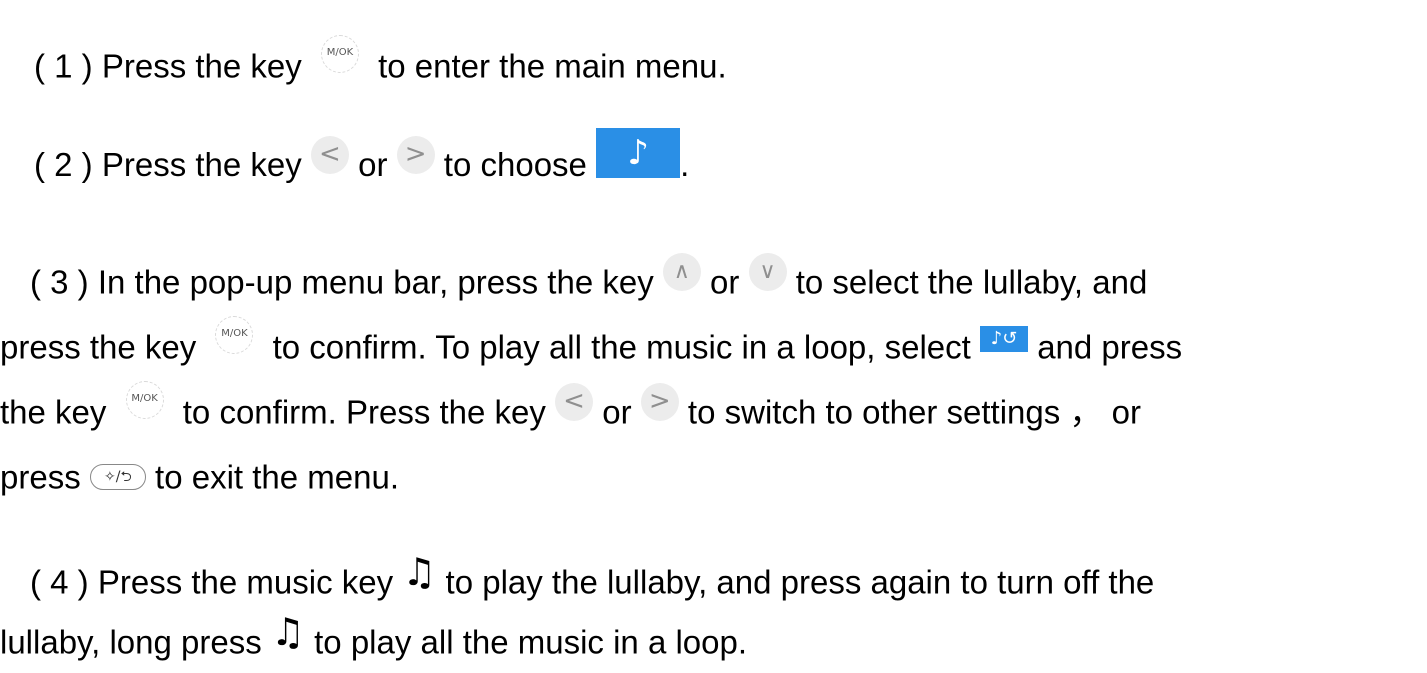  I want to click on step-2: ( 2 ) Press the key < or > to choose ♪., so click(362, 159).